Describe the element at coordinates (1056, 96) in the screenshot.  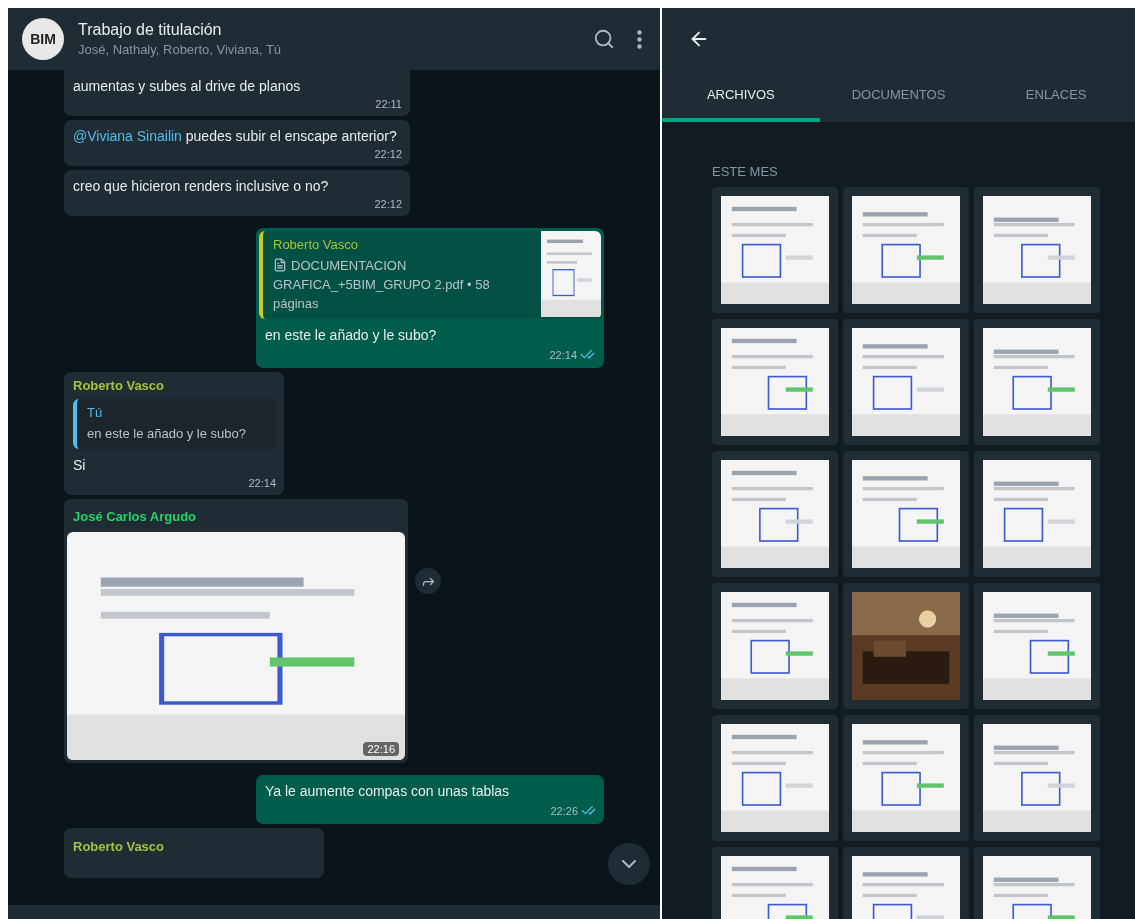
I see `media-tab: ENLACES` at that location.